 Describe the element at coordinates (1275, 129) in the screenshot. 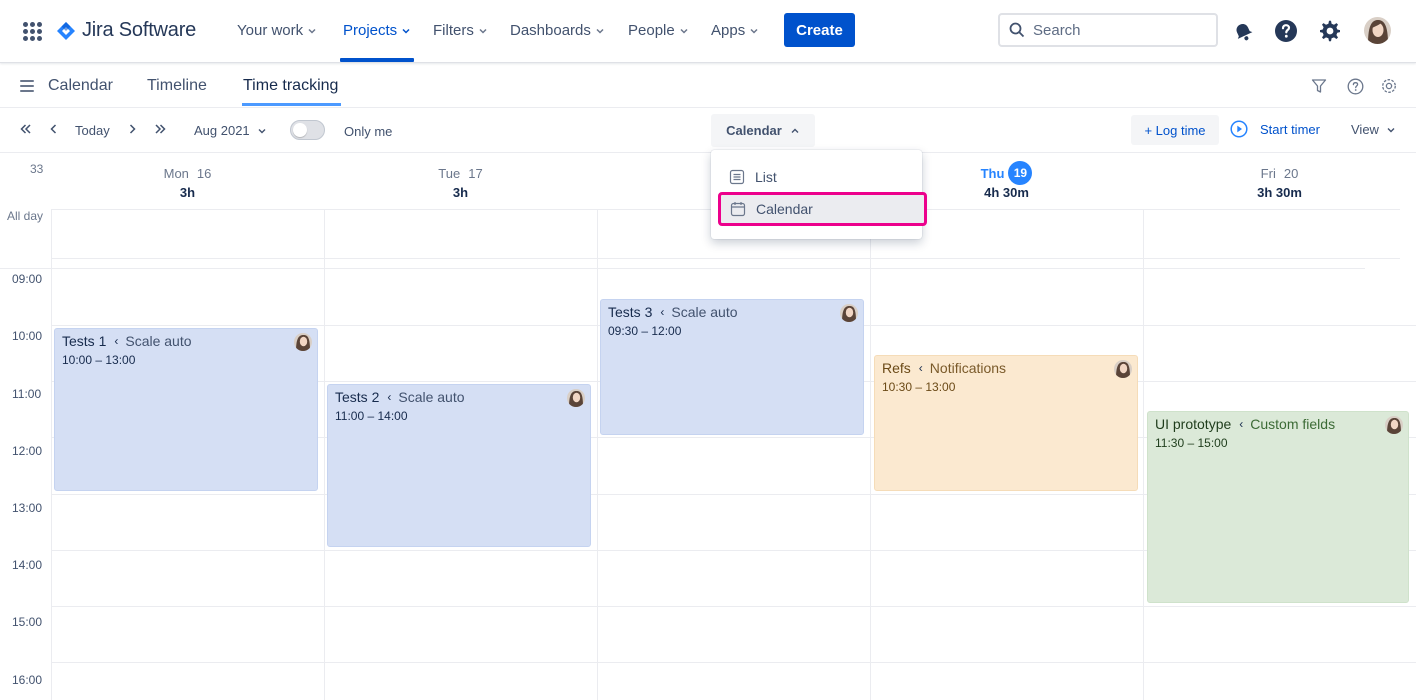

I see `start-timer-button: Start timer` at that location.